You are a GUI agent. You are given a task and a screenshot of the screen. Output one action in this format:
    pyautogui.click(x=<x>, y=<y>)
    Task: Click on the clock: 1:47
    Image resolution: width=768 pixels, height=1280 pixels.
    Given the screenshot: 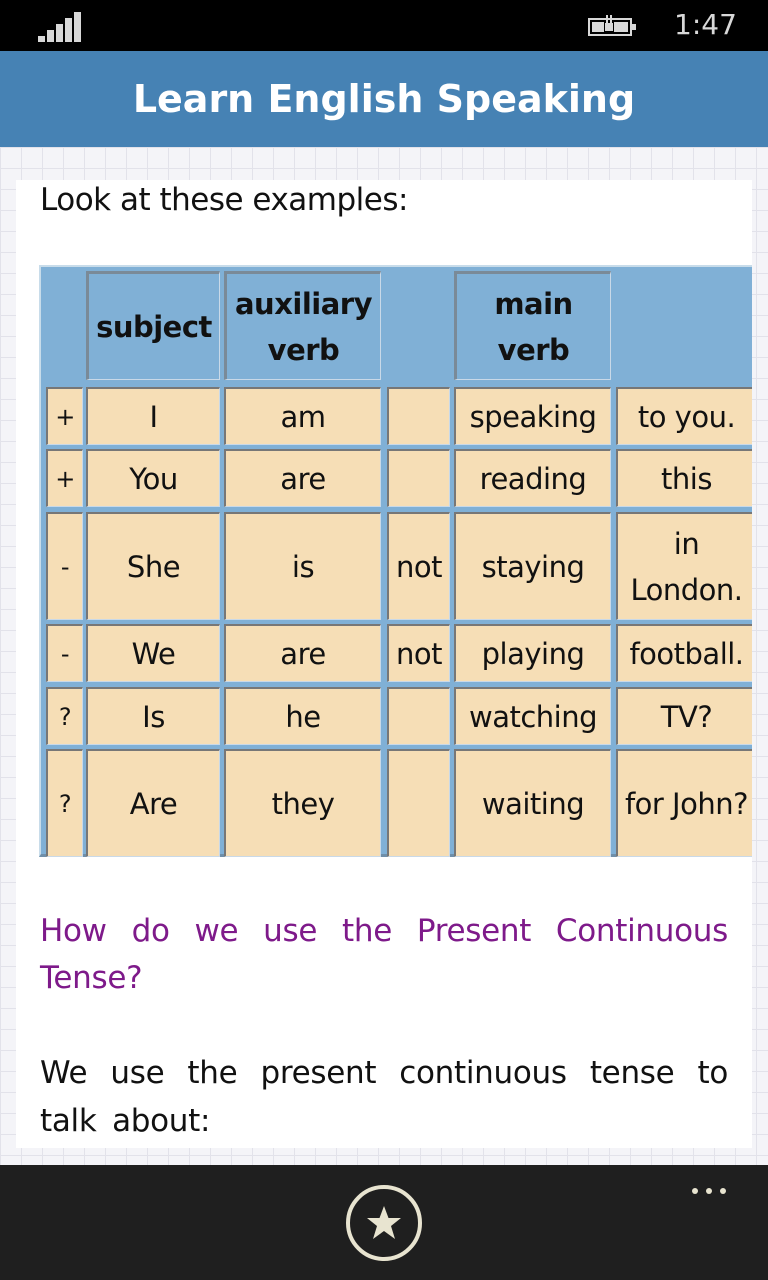 What is the action you would take?
    pyautogui.click(x=705, y=24)
    